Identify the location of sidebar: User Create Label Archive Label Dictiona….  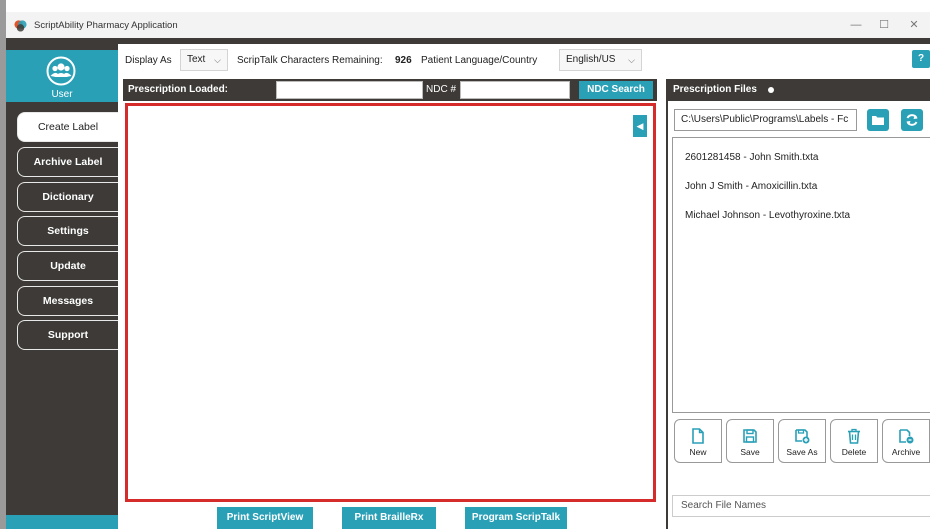
(62, 286).